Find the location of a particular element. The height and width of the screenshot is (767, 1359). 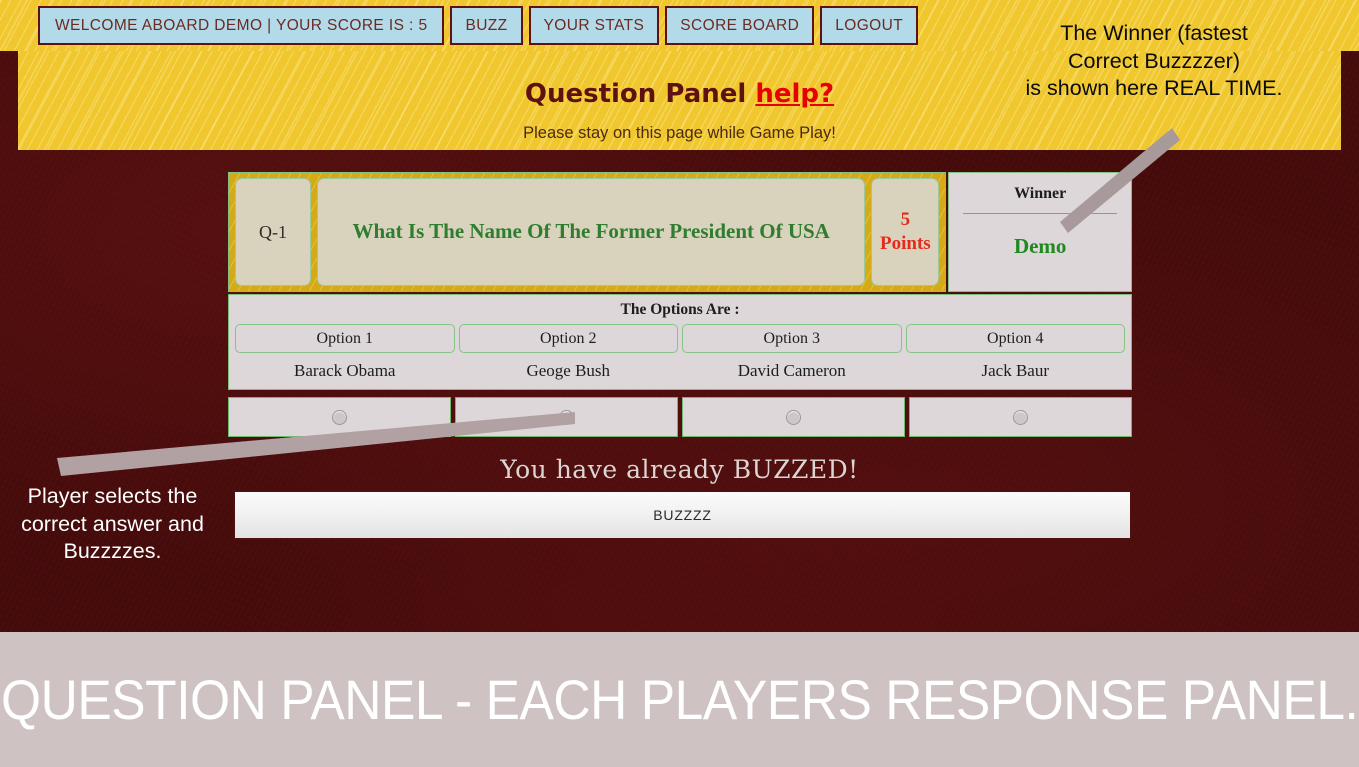

buzz-button: BUZZZZ is located at coordinates (682, 515).